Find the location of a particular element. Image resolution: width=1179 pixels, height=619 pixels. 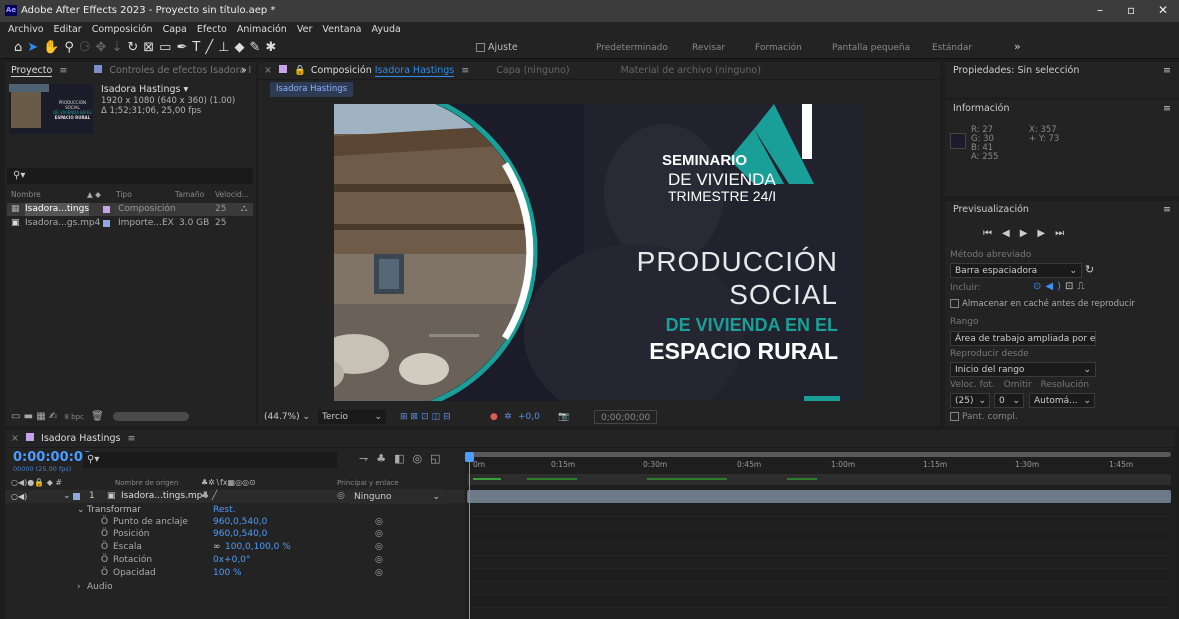

menu-composicion: Composición is located at coordinates (122, 29).